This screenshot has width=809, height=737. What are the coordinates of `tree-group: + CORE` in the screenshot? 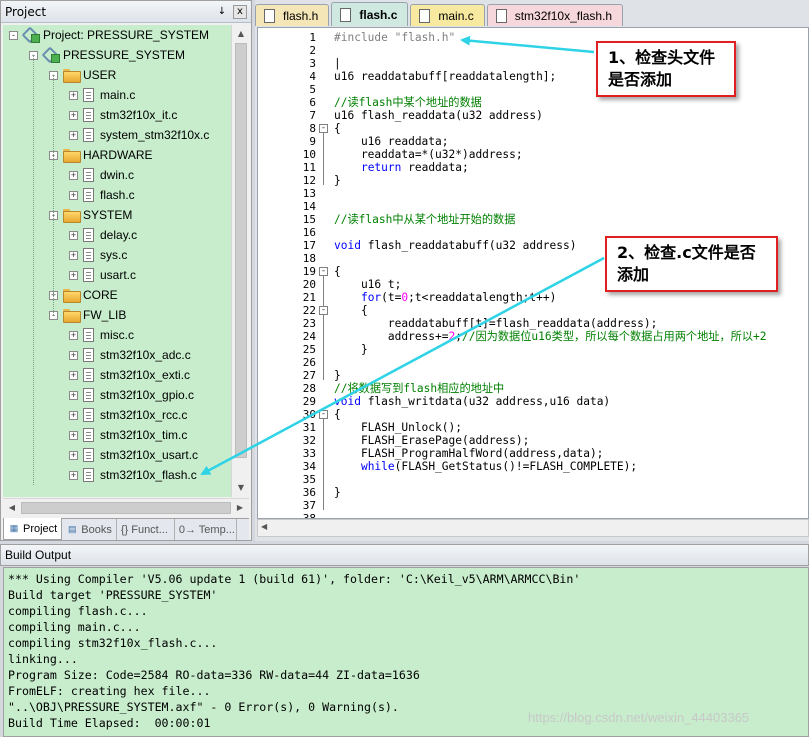 It's located at (83, 295).